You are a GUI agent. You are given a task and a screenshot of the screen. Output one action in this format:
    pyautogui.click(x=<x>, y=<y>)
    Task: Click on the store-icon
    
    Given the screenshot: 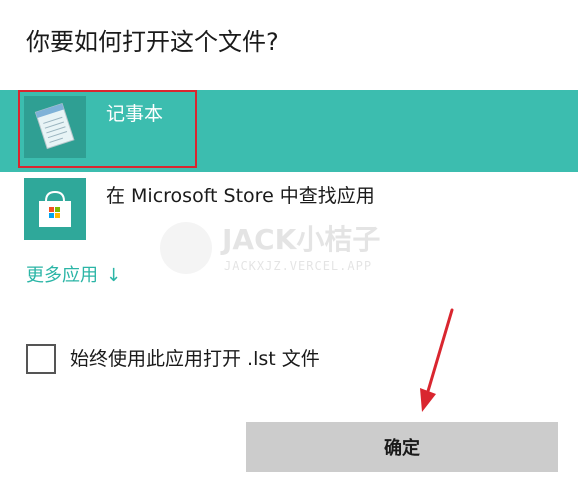 What is the action you would take?
    pyautogui.click(x=55, y=209)
    